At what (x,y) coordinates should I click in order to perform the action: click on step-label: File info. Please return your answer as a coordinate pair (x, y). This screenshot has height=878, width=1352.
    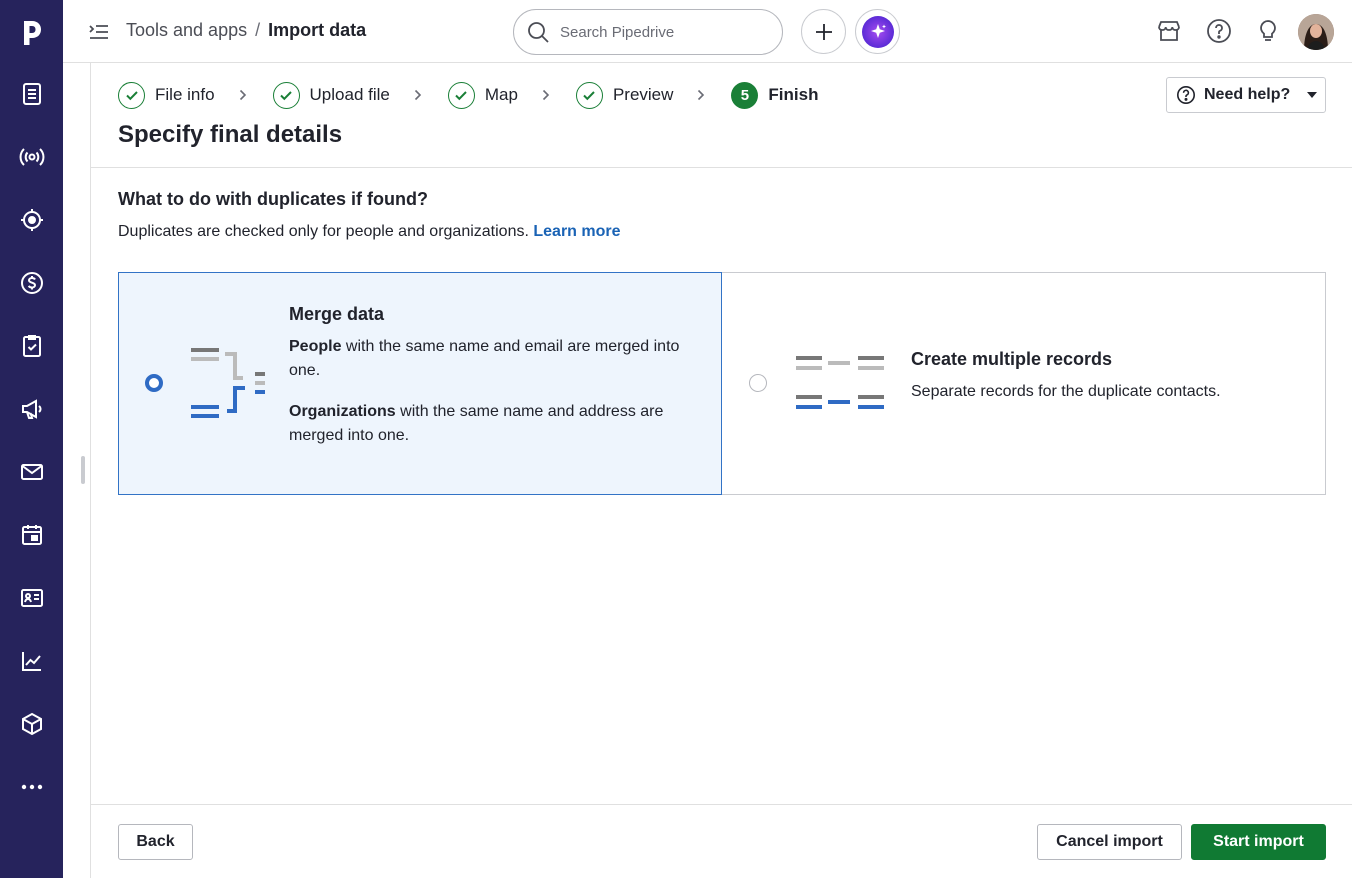
    Looking at the image, I should click on (185, 94).